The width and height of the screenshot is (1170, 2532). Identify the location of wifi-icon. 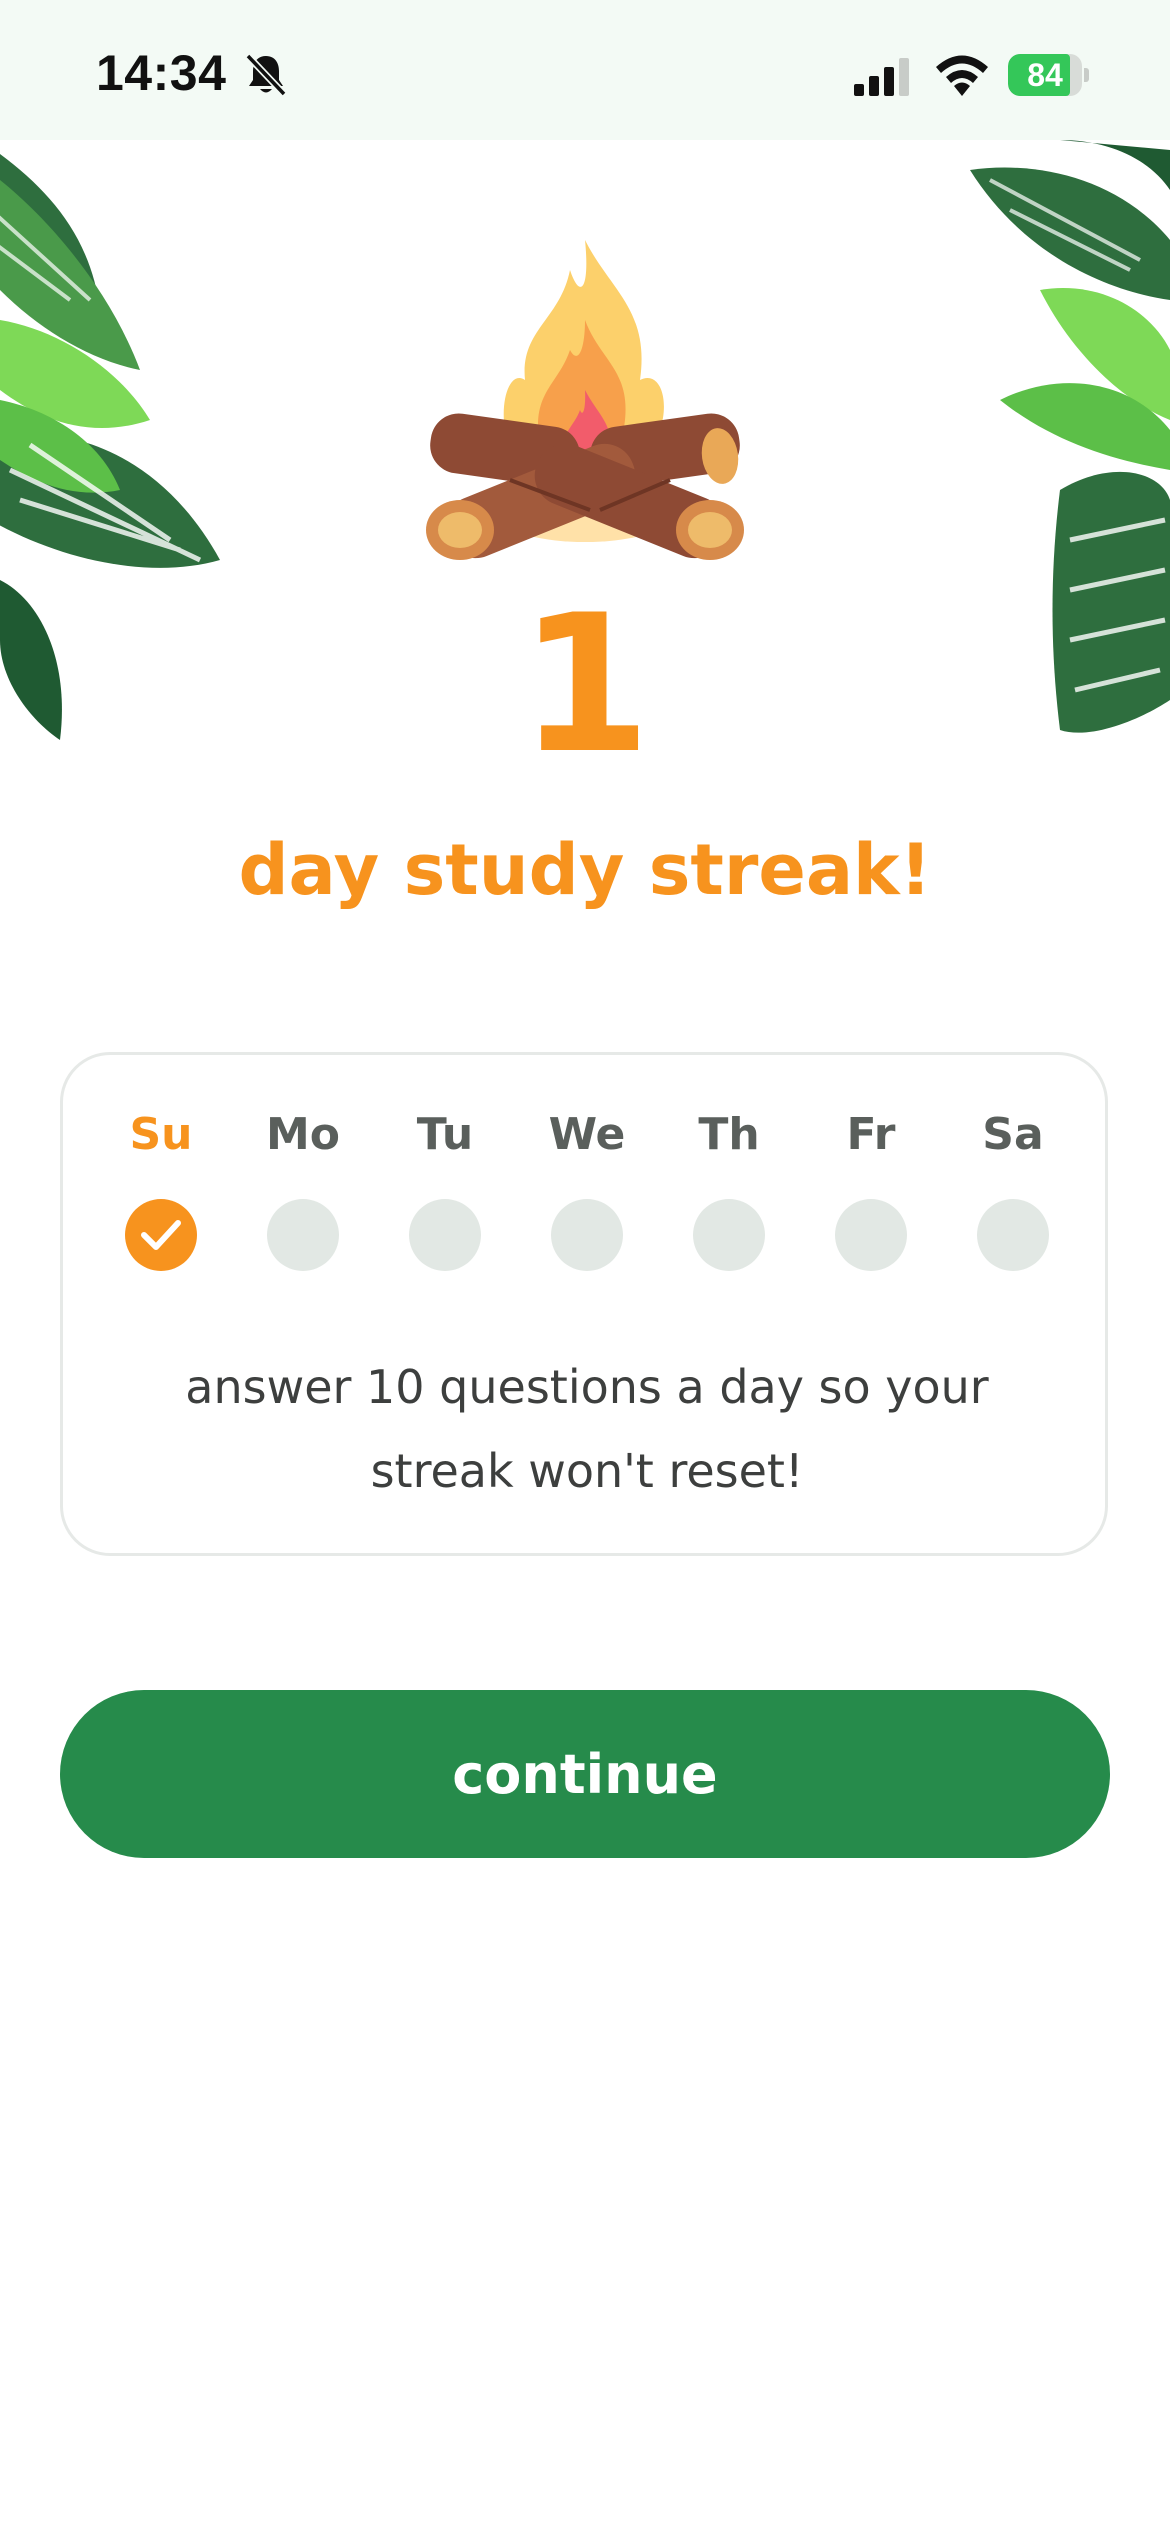
(962, 75).